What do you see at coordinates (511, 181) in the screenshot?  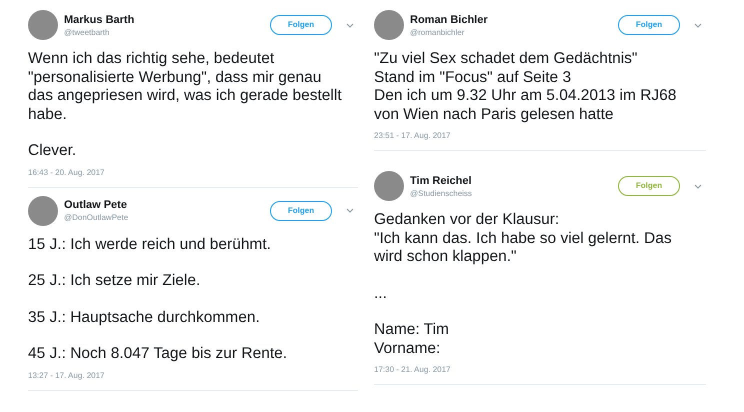 I see `user-name: Tim Reichel` at bounding box center [511, 181].